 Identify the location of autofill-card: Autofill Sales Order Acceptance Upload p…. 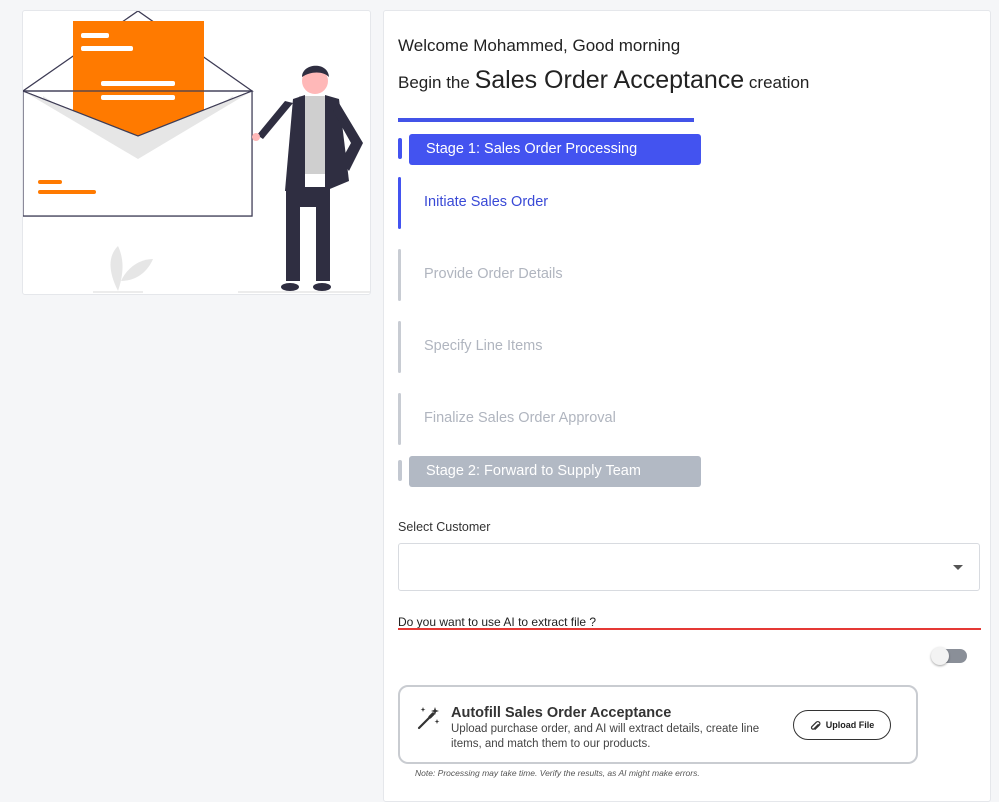
(658, 724).